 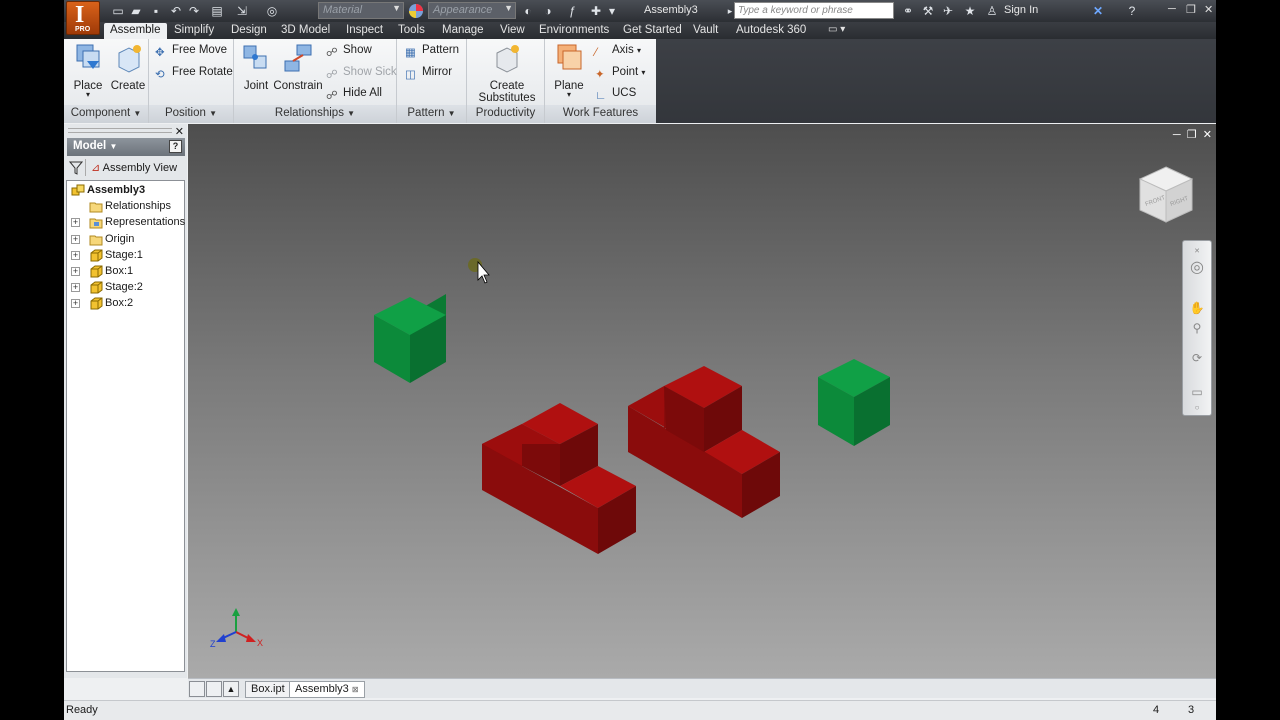 What do you see at coordinates (705, 31) in the screenshot?
I see `tab-vault: Vault` at bounding box center [705, 31].